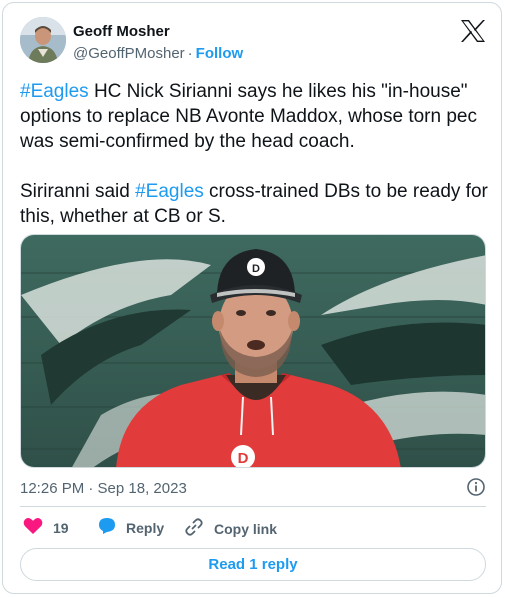  I want to click on reply-button: Reply, so click(131, 527).